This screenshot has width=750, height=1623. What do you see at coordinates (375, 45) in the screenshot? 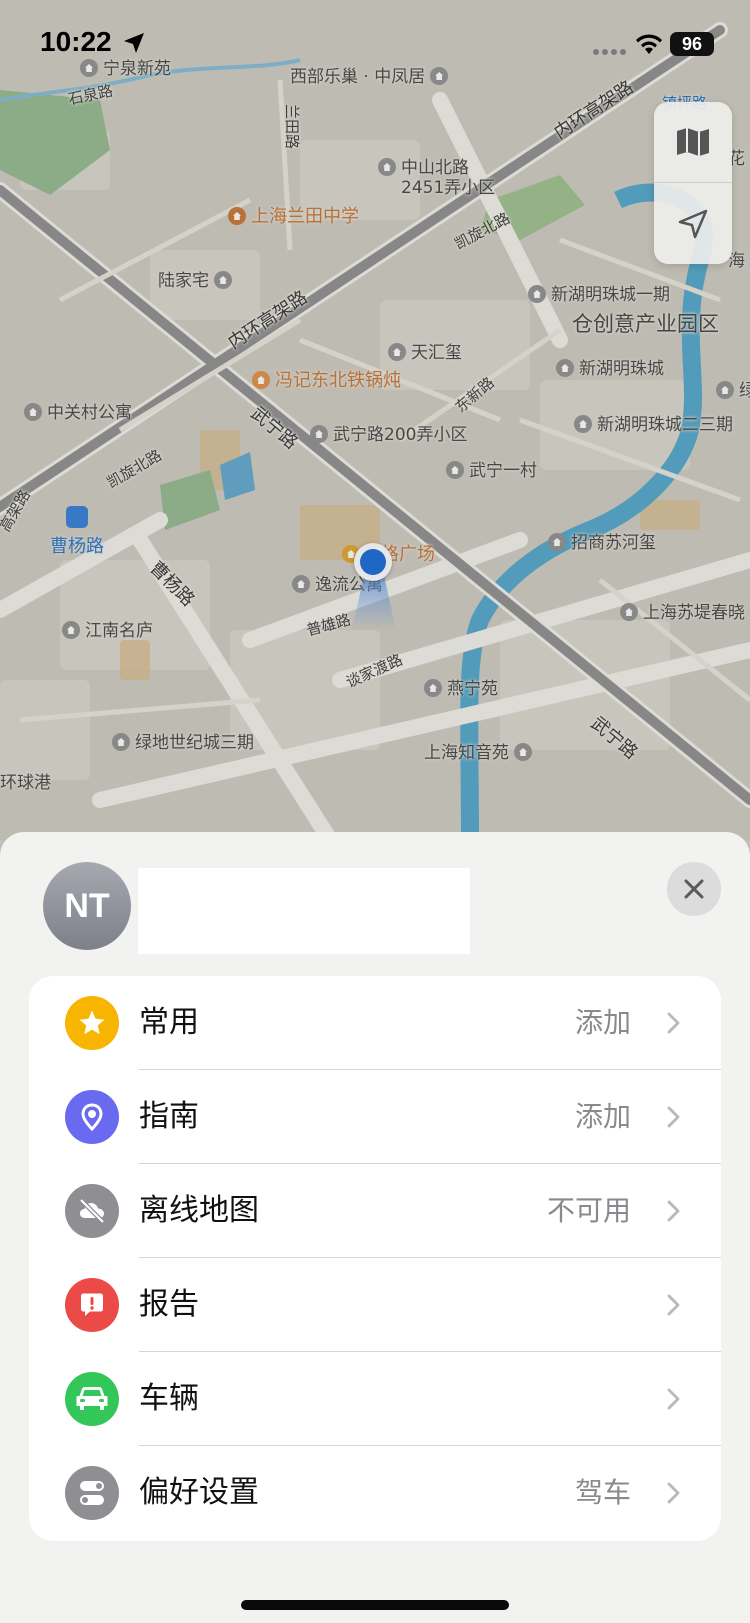
I see `status-bar: 10:22 96` at bounding box center [375, 45].